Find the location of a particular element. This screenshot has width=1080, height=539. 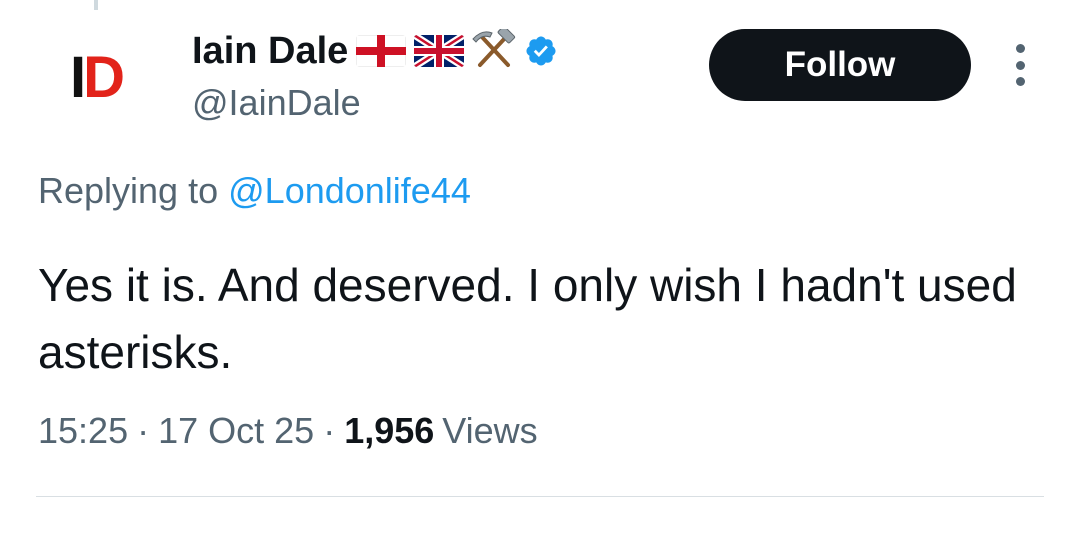

england-flag-icon is located at coordinates (381, 51).